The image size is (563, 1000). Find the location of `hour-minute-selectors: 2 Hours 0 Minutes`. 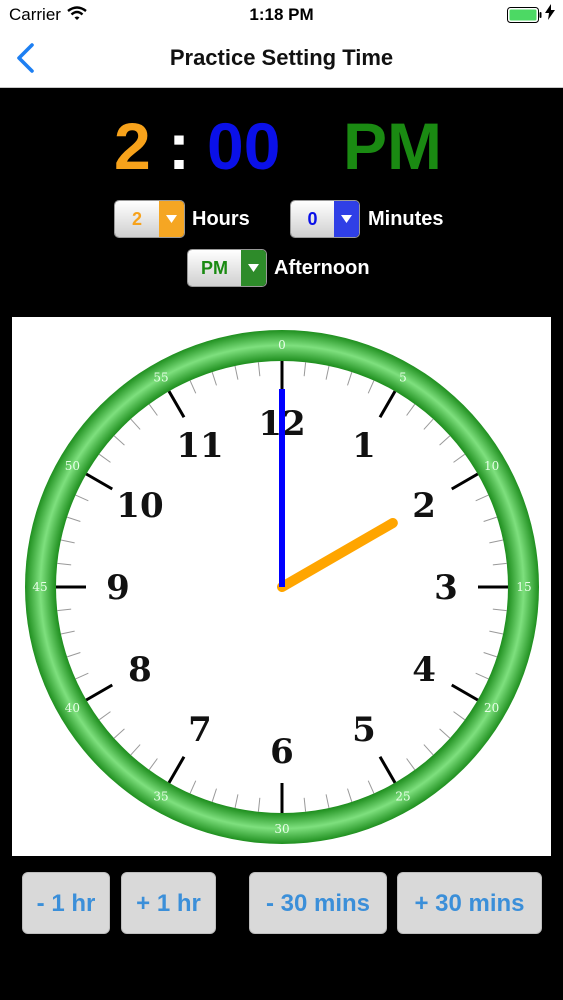

hour-minute-selectors: 2 Hours 0 Minutes is located at coordinates (281, 220).